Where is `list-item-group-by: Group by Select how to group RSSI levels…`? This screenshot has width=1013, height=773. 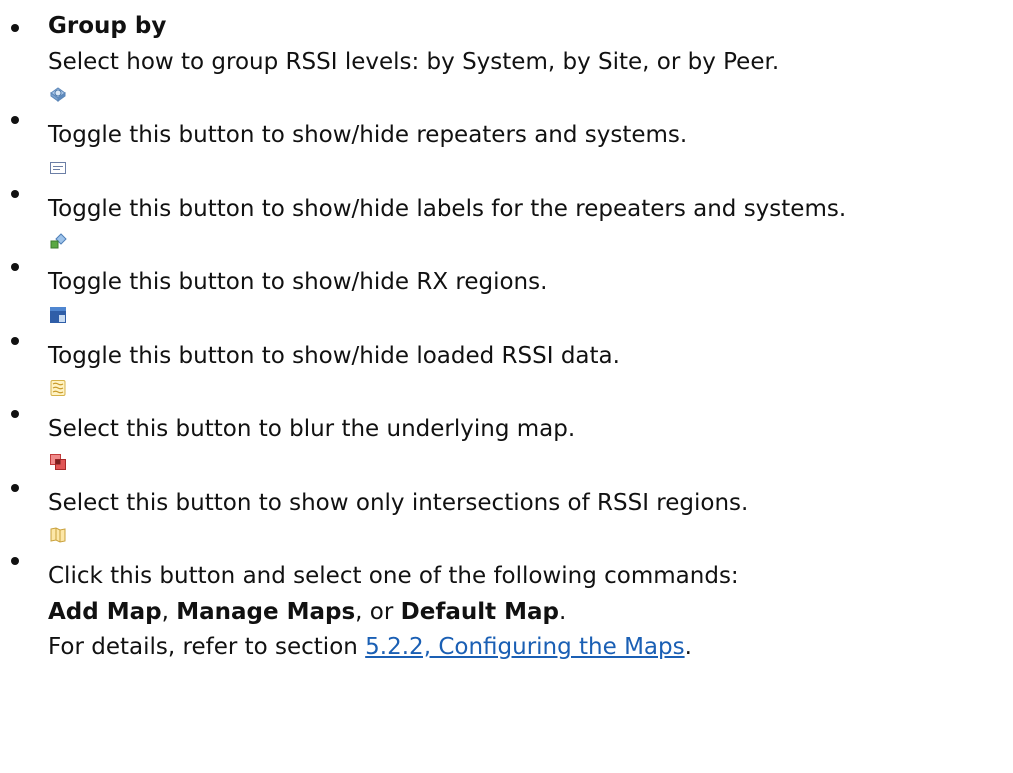 list-item-group-by: Group by Select how to group RSSI levels… is located at coordinates (506, 44).